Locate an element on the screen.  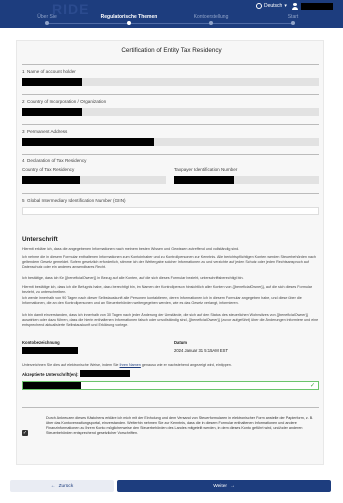
permanent-address-field is located at coordinates (170, 142).